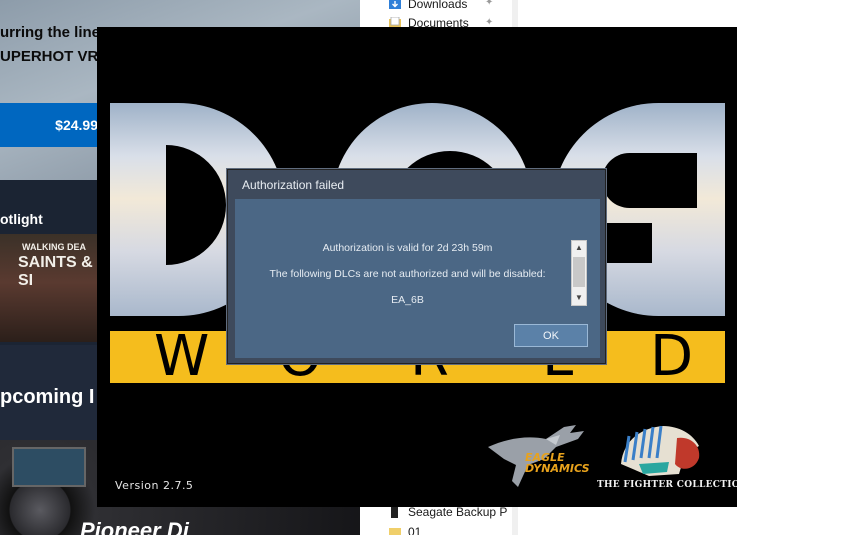 Image resolution: width=846 pixels, height=535 pixels. I want to click on price-button: $24.99, so click(55, 125).